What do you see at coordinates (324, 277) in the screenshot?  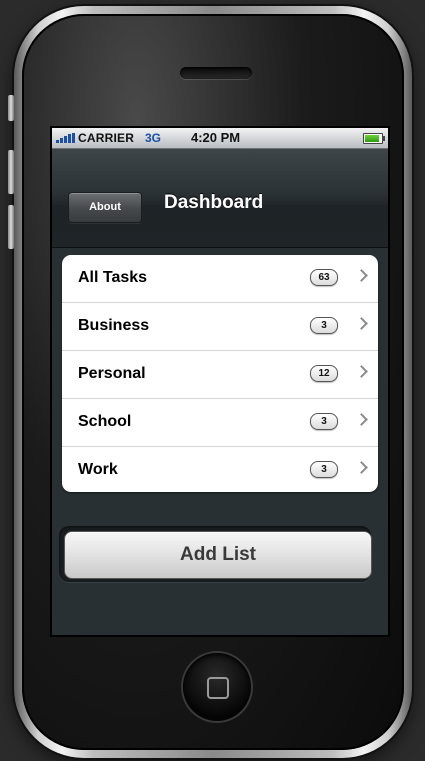 I see `task-count-badge: 63` at bounding box center [324, 277].